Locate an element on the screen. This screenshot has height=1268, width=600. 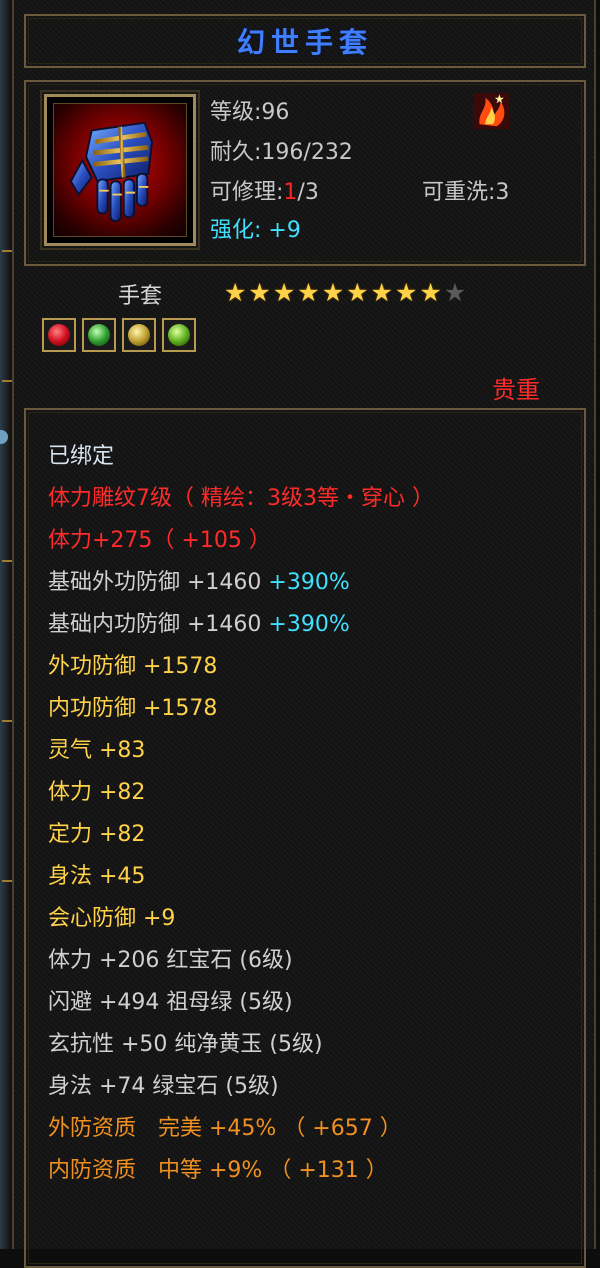
engraving-bonus: 体力+275（ +105 ） is located at coordinates (159, 540).